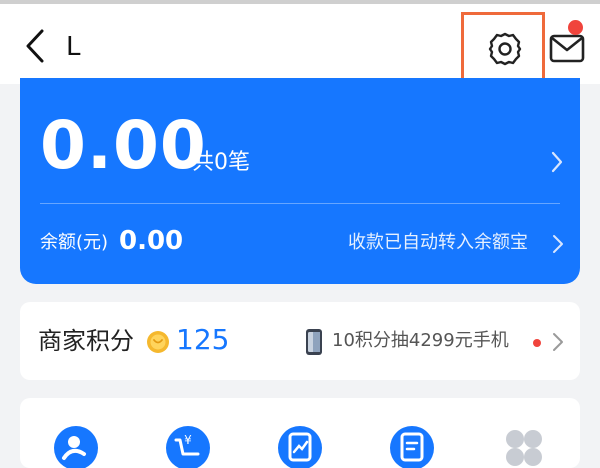  Describe the element at coordinates (158, 342) in the screenshot. I see `coin-icon` at that location.